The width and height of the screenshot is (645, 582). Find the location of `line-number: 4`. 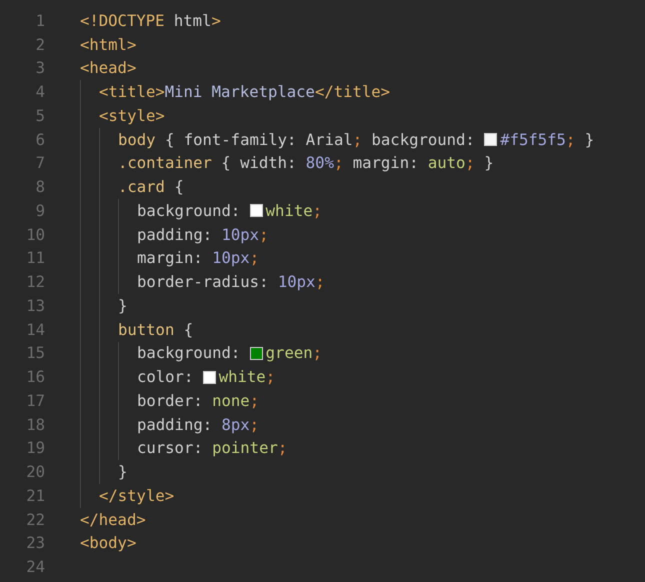

line-number: 4 is located at coordinates (39, 92).